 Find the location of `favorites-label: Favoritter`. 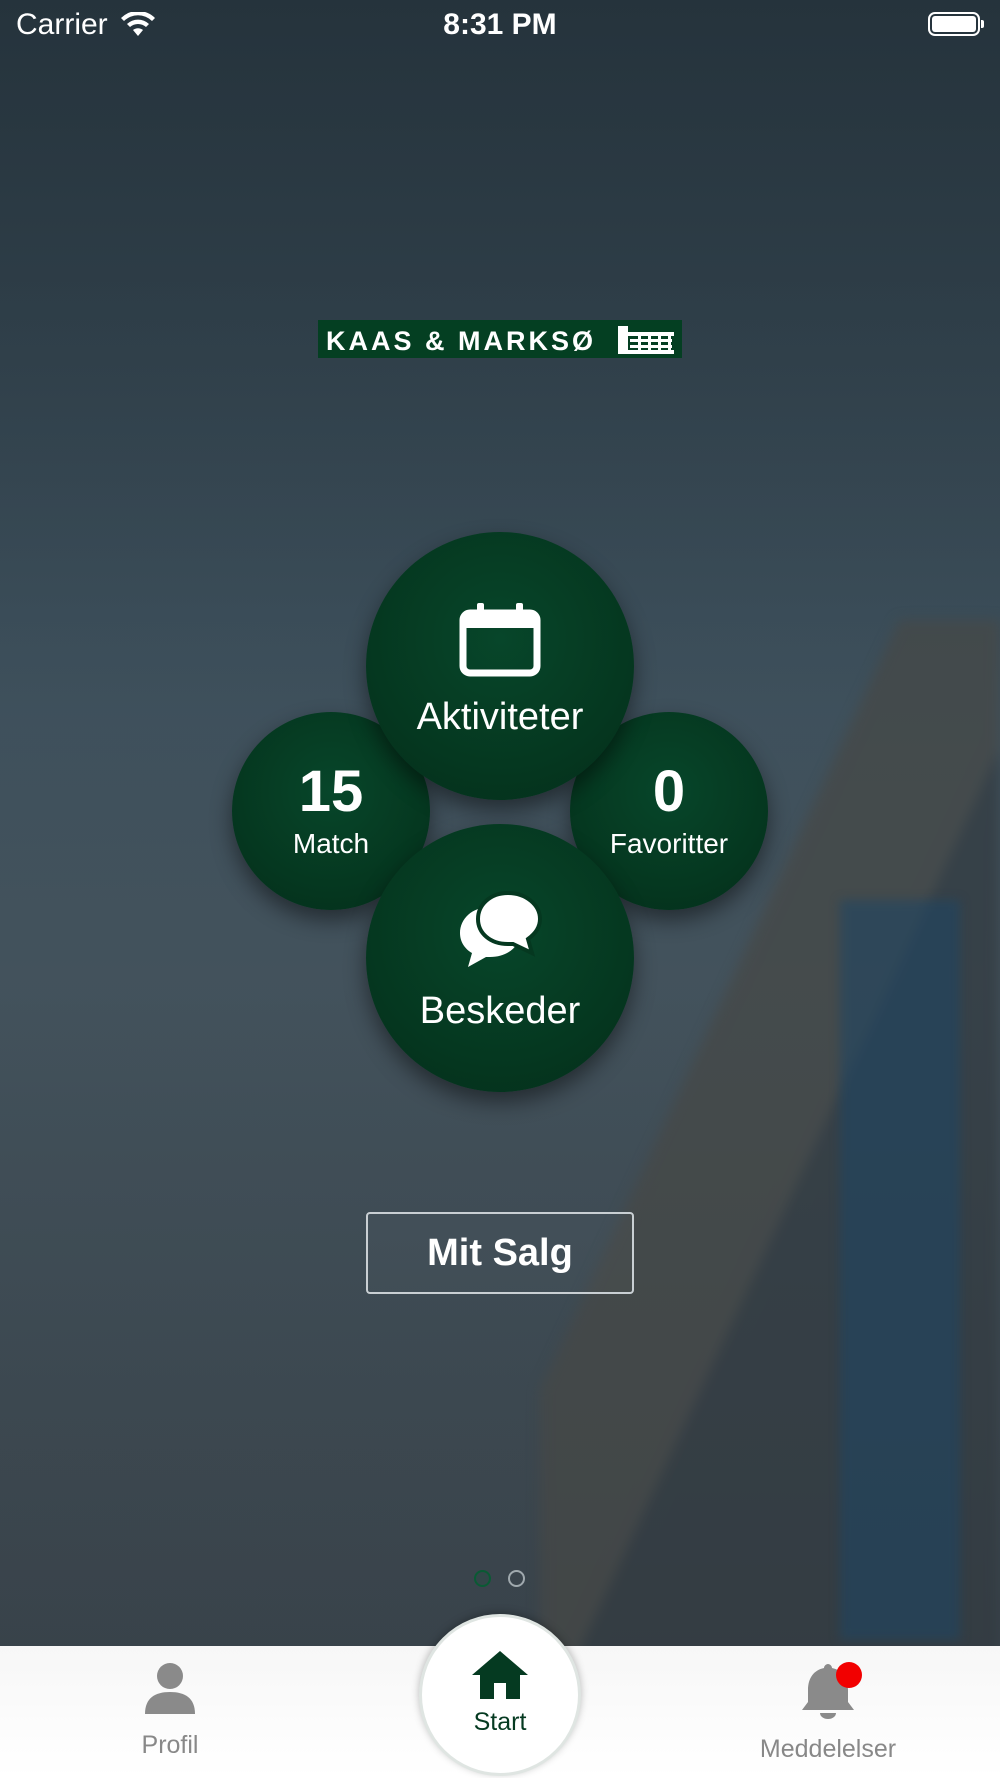

favorites-label: Favoritter is located at coordinates (669, 843).